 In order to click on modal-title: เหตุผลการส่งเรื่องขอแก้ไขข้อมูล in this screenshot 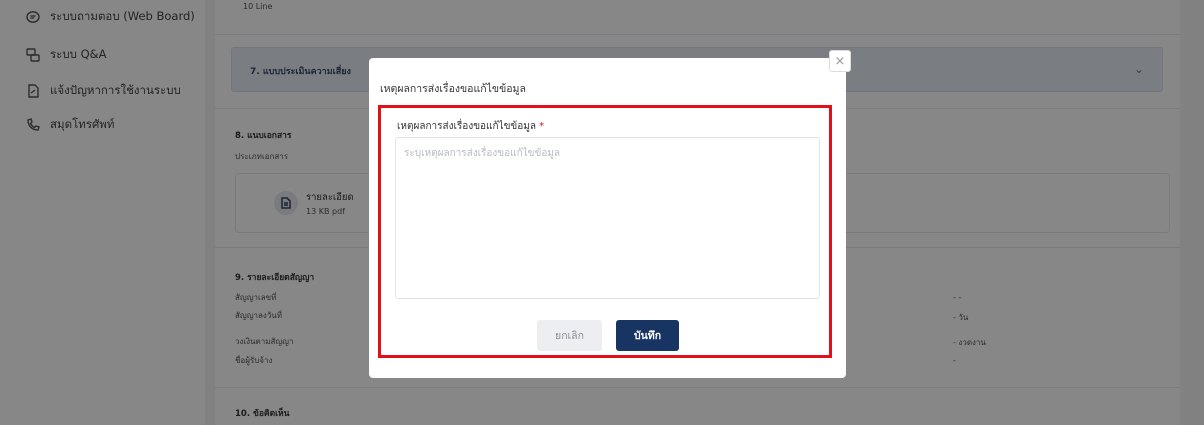, I will do `click(453, 89)`.